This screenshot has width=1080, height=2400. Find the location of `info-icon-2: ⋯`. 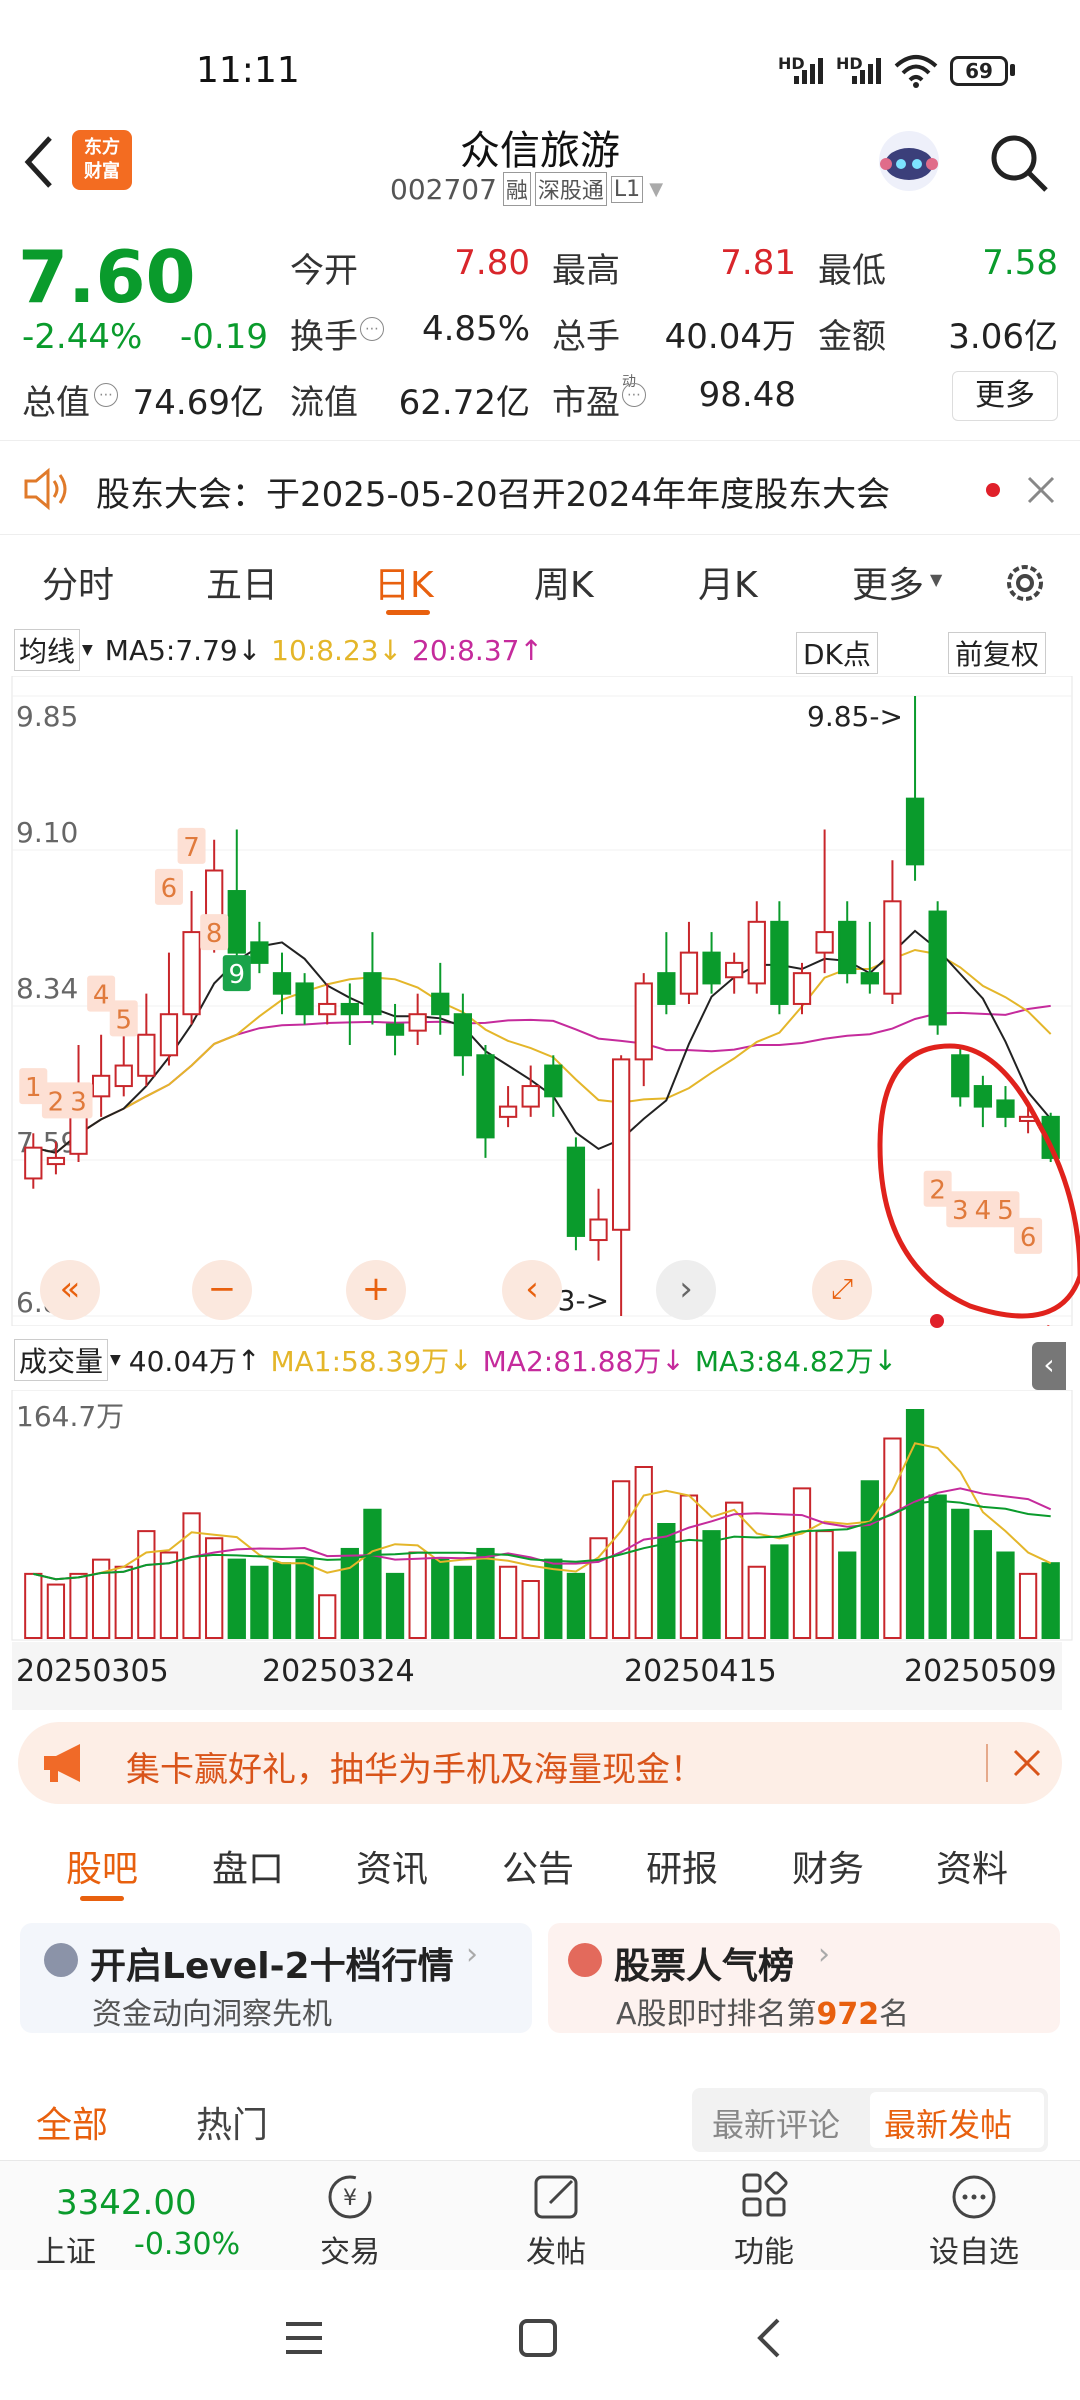

info-icon-2: ⋯ is located at coordinates (106, 395).